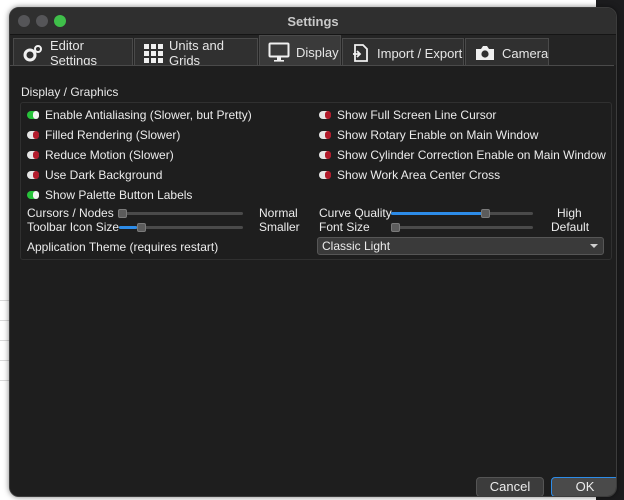  Describe the element at coordinates (356, 246) in the screenshot. I see `application-theme-value: Classic Light` at that location.